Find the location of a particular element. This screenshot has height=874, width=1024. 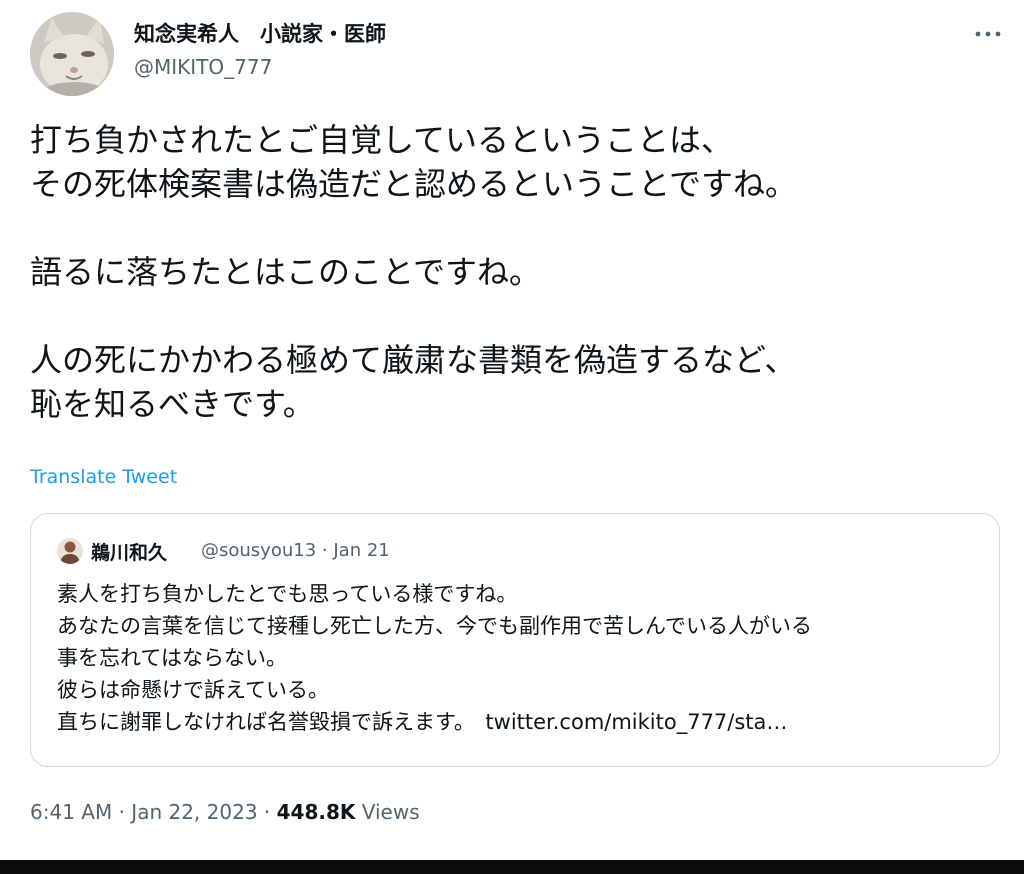

views-count: 448.8K is located at coordinates (316, 812).